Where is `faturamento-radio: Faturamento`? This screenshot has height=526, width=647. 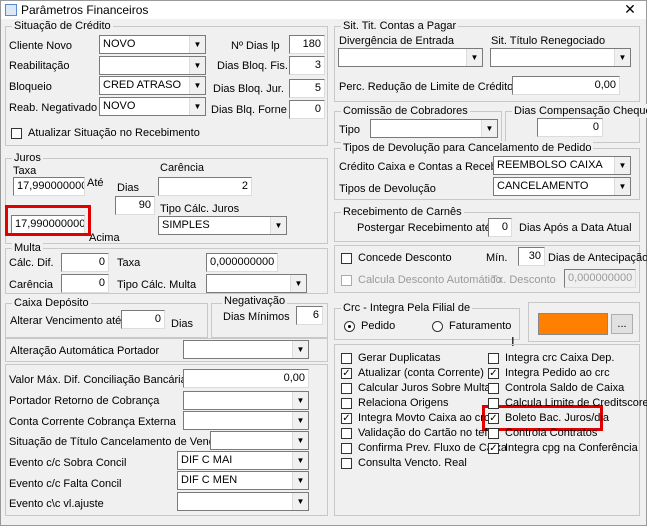 faturamento-radio: Faturamento is located at coordinates (471, 326).